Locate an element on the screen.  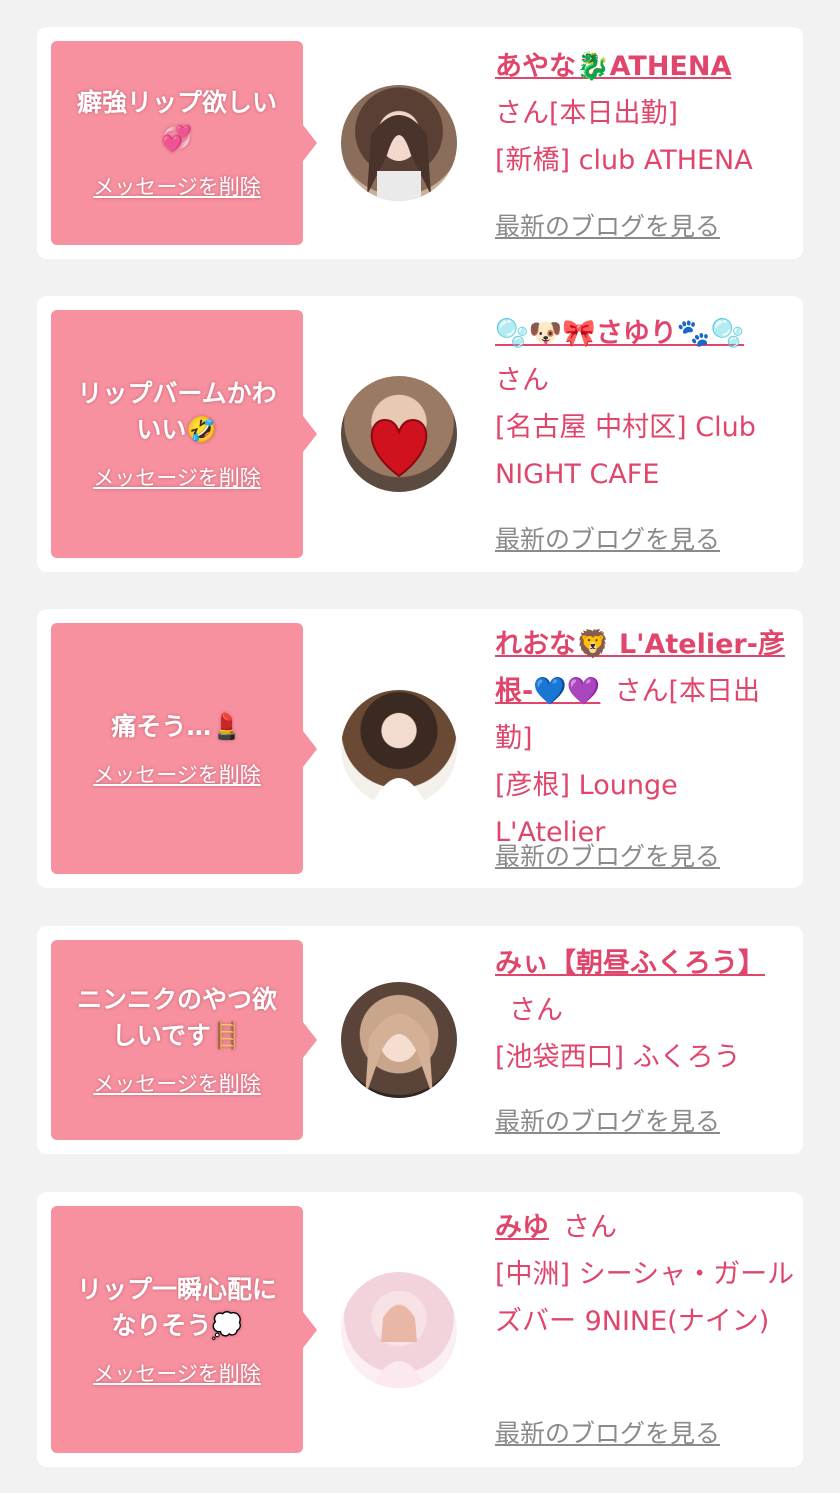
cast-info: 🫧🐶🎀さゆり🐾🫧 さん [名古屋 中村区] Club NIGHT CAFE is located at coordinates (645, 404).